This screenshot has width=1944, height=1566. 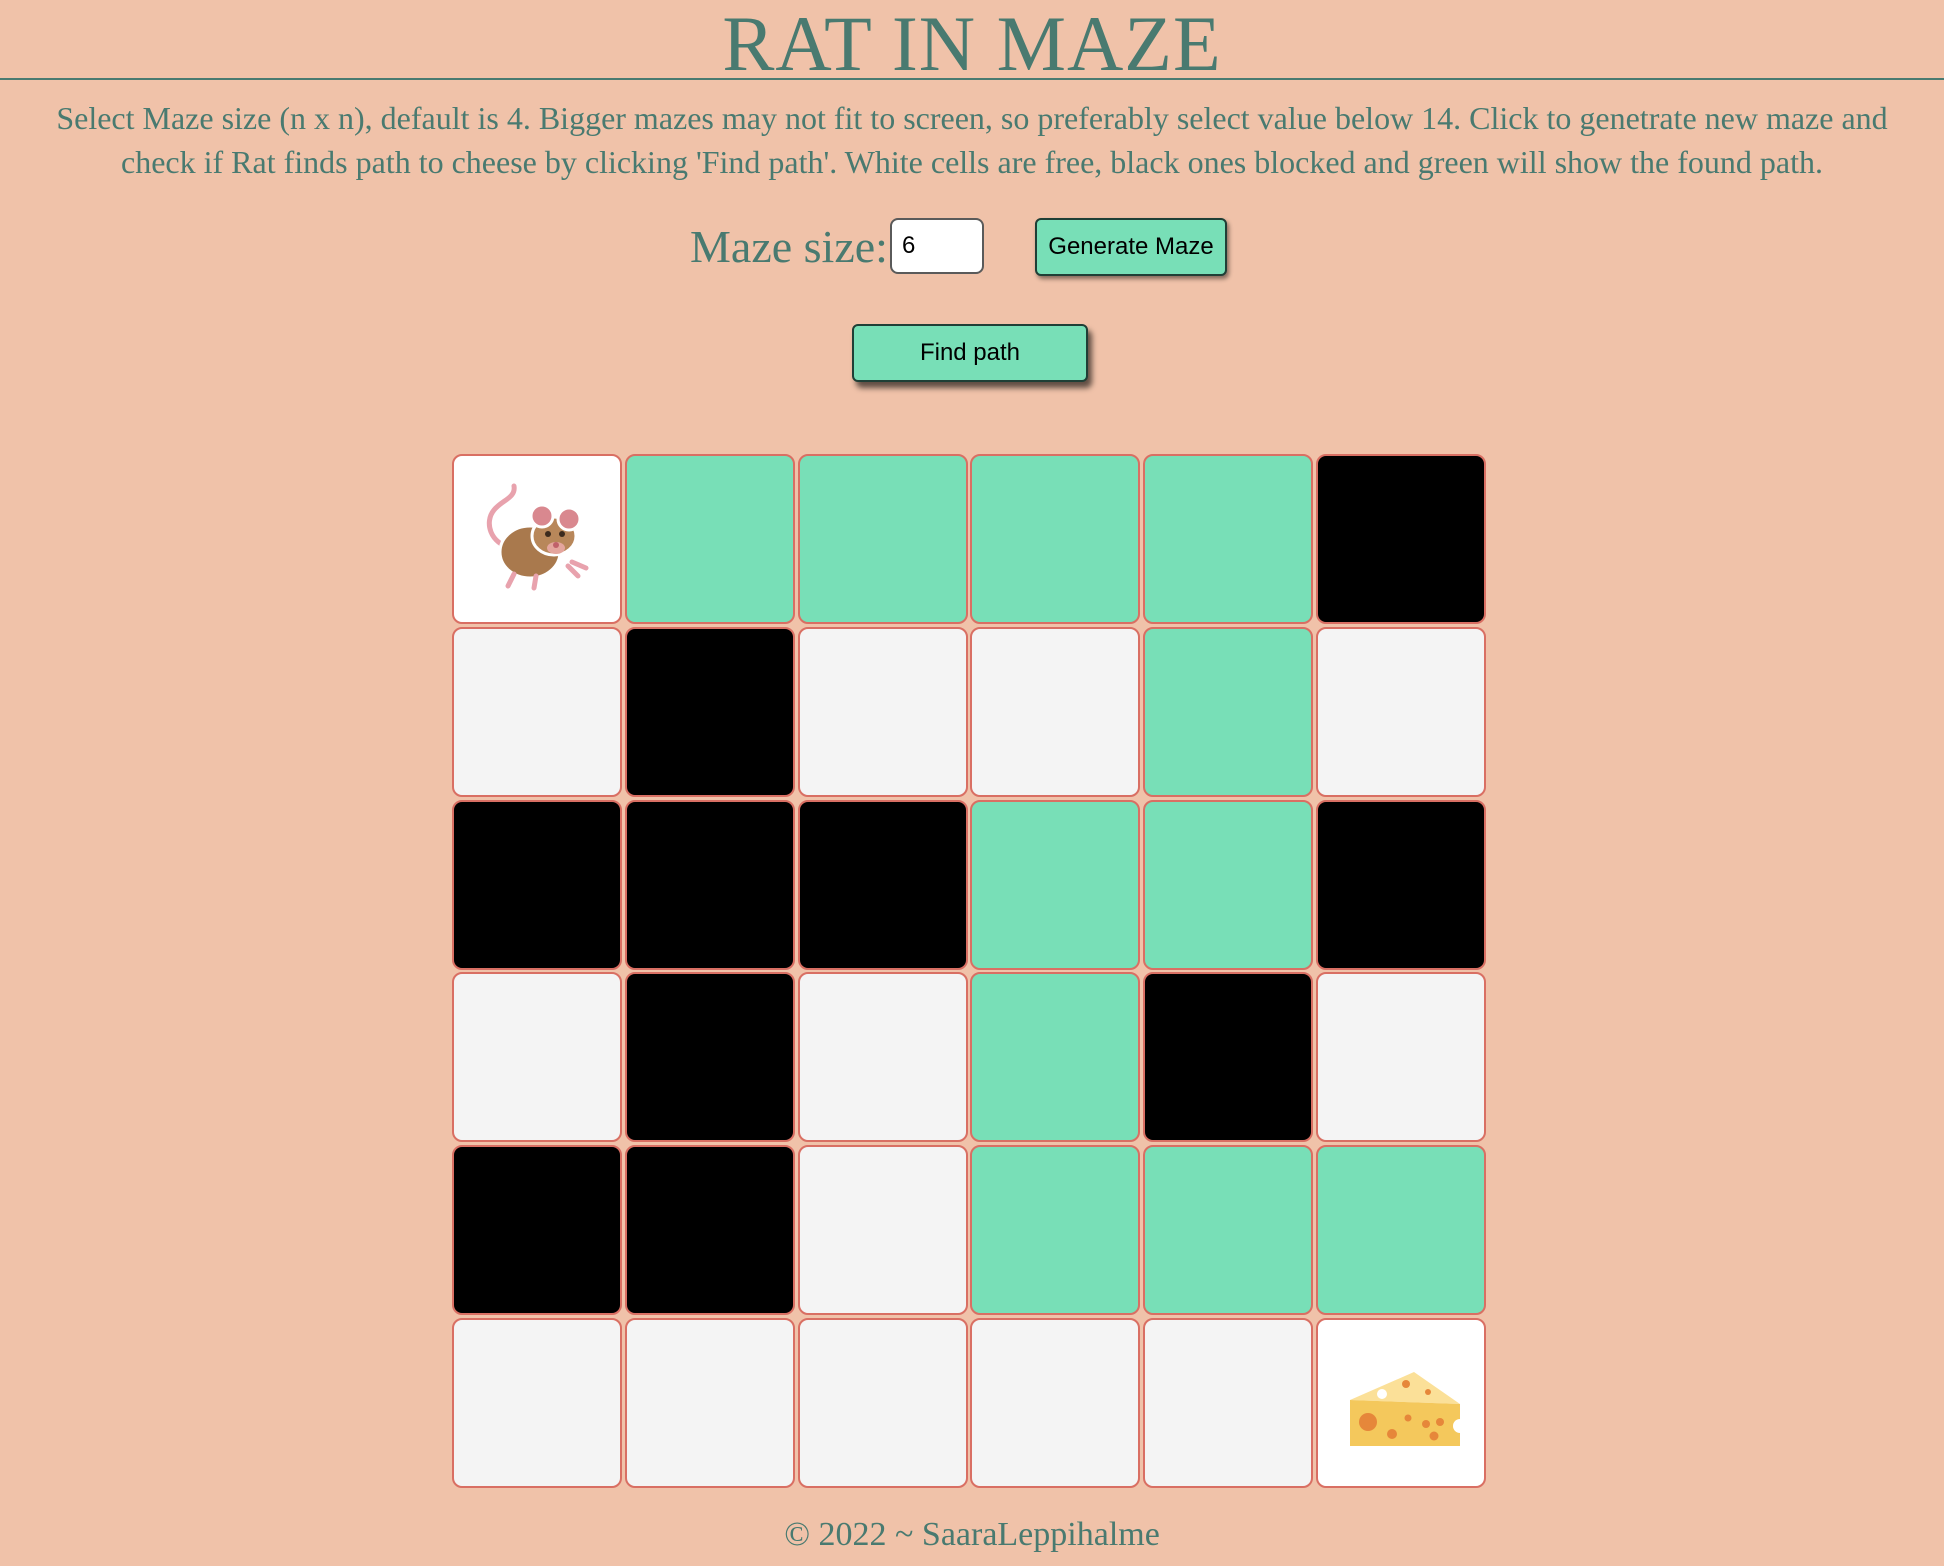 I want to click on maze-cell-start, so click(x=537, y=539).